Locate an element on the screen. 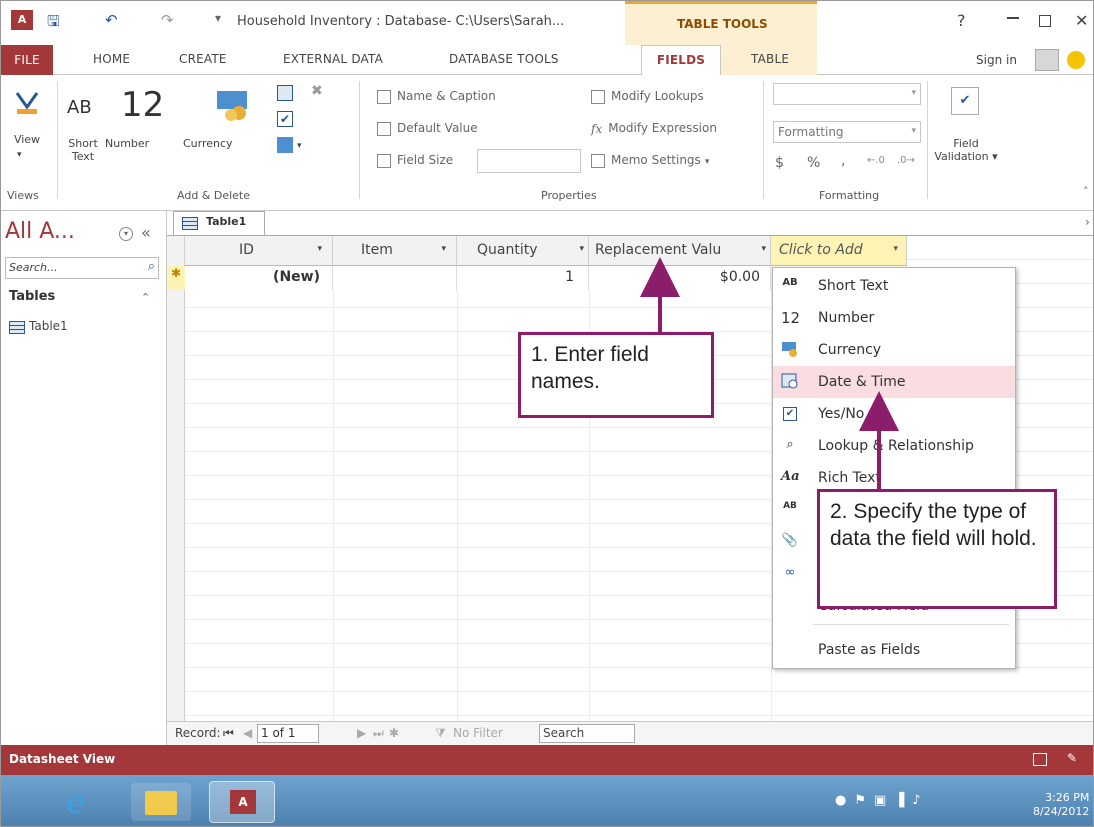  windows-taskbar: e A ●⚑▣▐♪ is located at coordinates (547, 800).